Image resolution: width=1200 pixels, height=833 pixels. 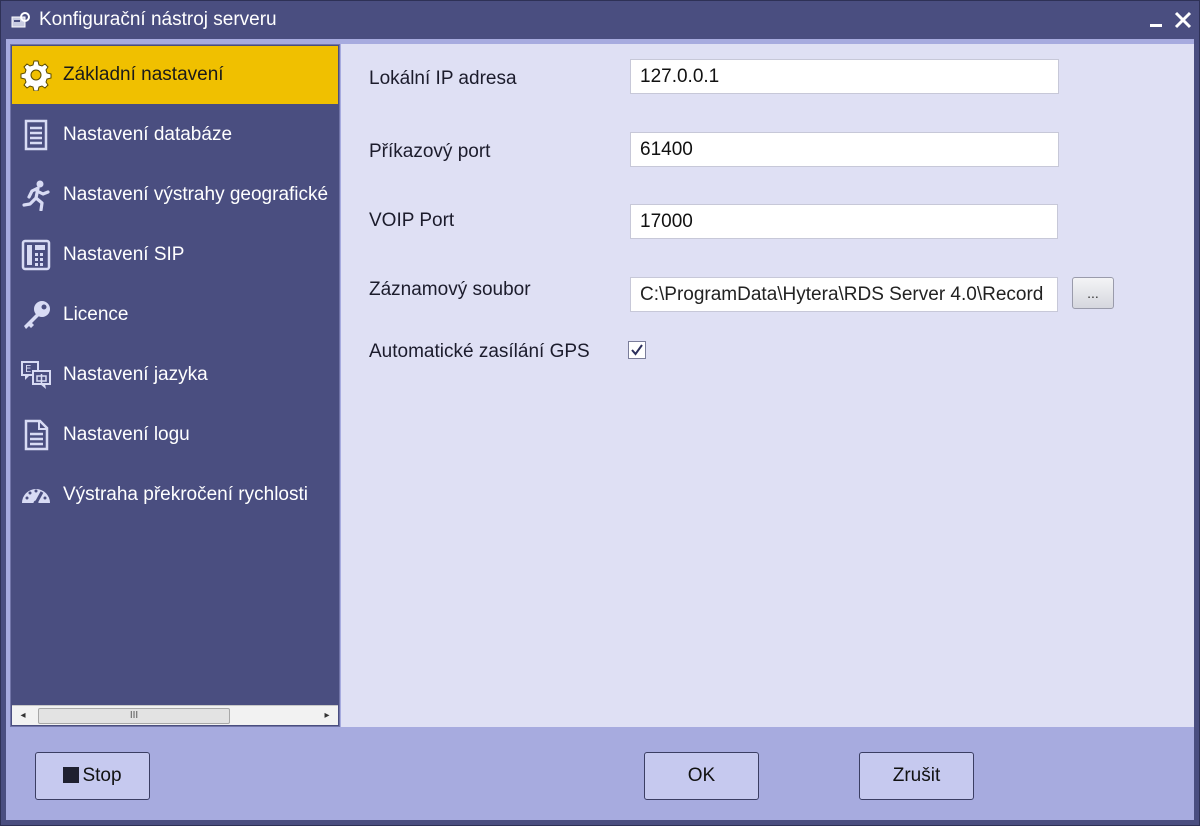 What do you see at coordinates (443, 78) in the screenshot?
I see `local-ip-label: Lokální IP adresa` at bounding box center [443, 78].